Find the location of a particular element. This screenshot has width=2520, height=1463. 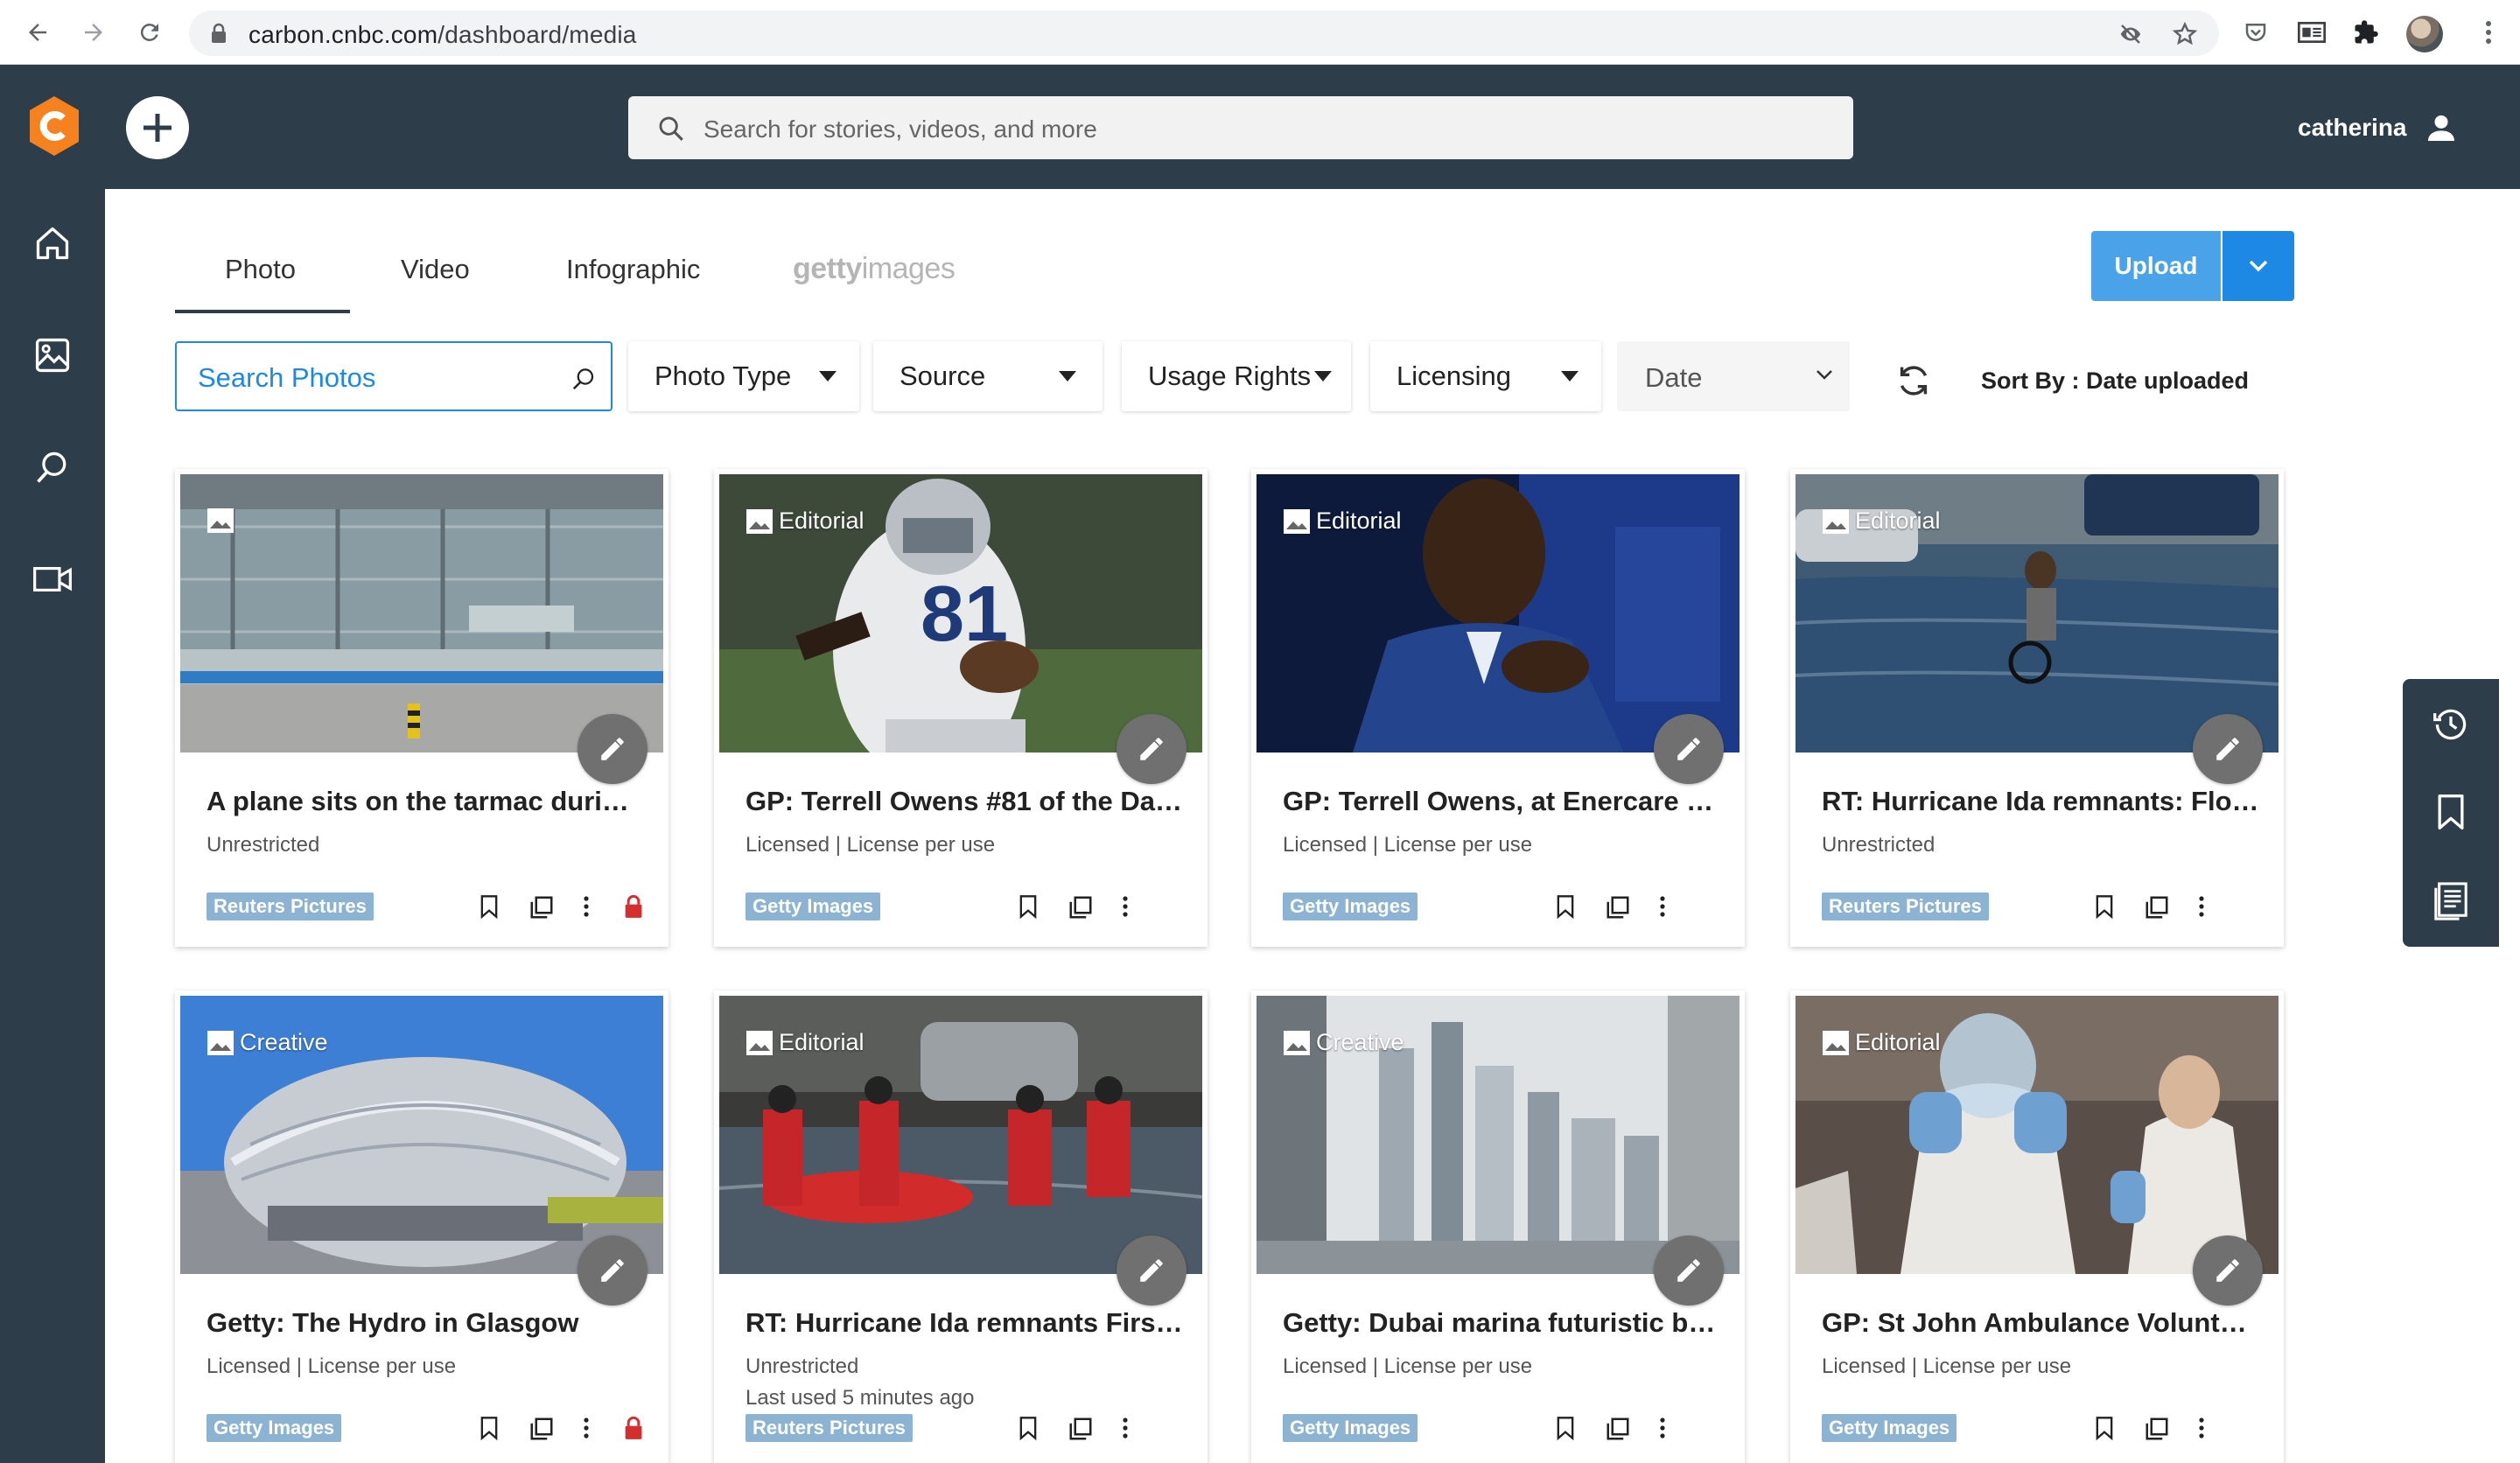

pocket-icon is located at coordinates (2256, 32).